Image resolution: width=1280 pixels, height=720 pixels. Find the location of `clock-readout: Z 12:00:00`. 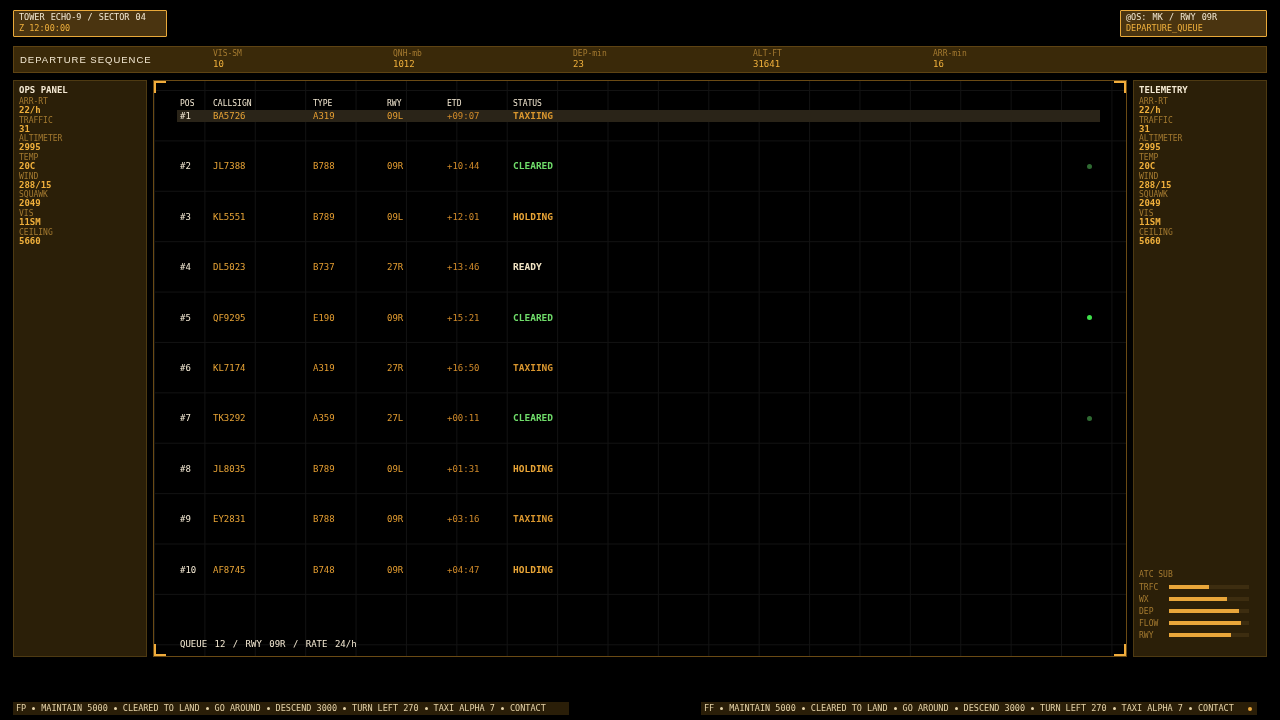

clock-readout: Z 12:00:00 is located at coordinates (45, 28).